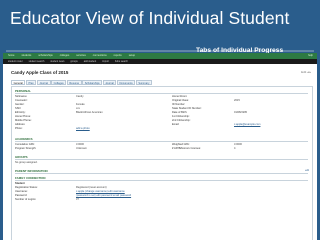 The image size is (320, 240). I want to click on field-value: Unknown, so click(81, 148).